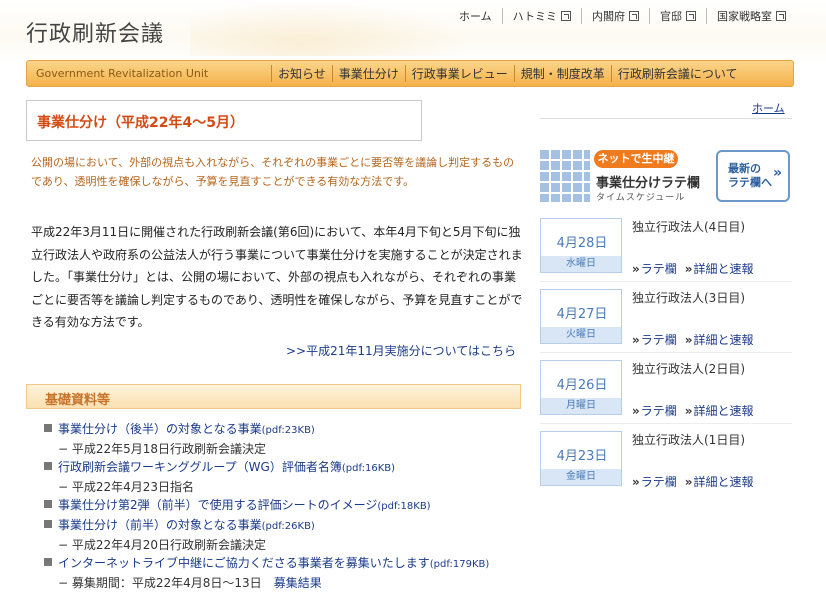 The height and width of the screenshot is (615, 826). I want to click on schedule-row: 4月26日 月曜日 独立行政法人(2日目) »ラテ欄 »詳細と速報, so click(666, 386).